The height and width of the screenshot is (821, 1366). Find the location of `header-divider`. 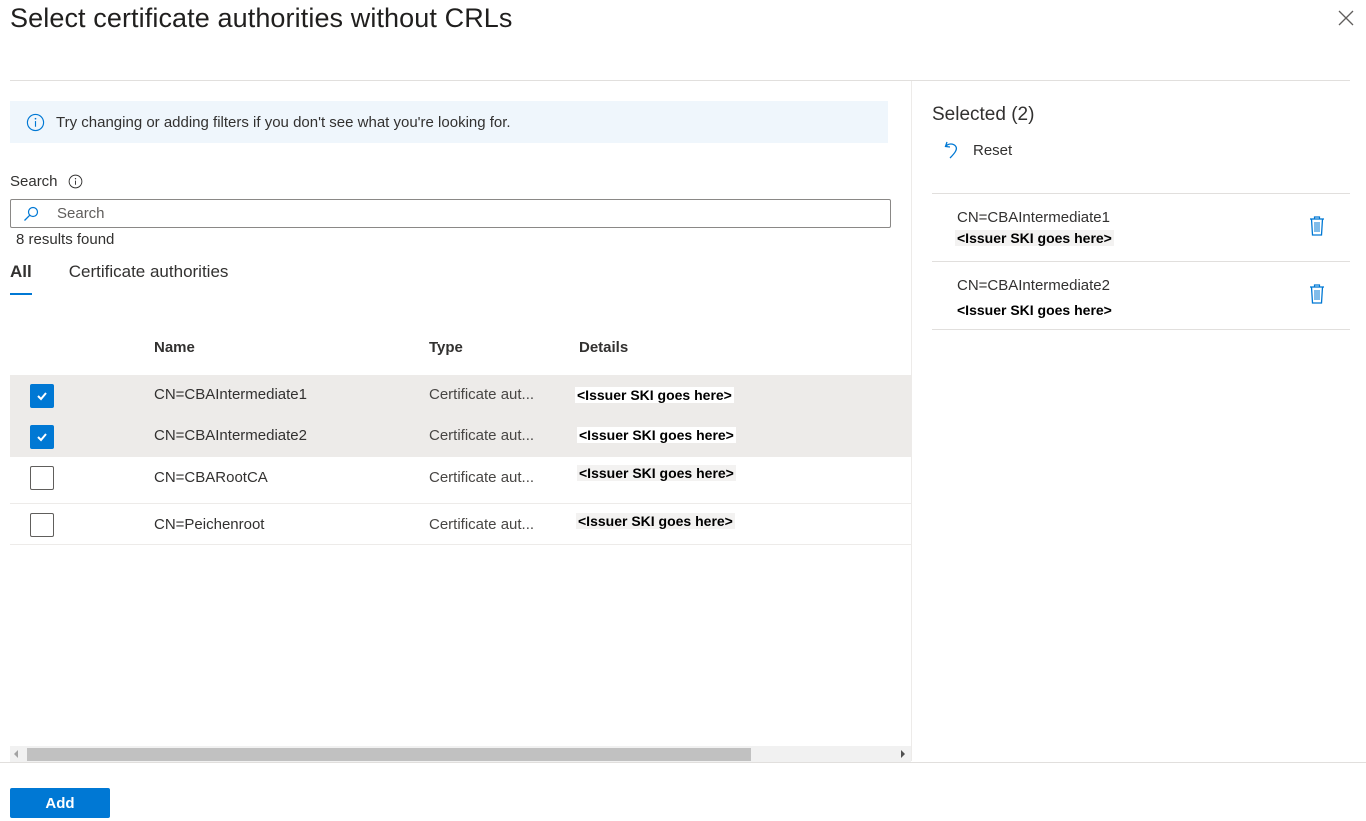

header-divider is located at coordinates (680, 80).